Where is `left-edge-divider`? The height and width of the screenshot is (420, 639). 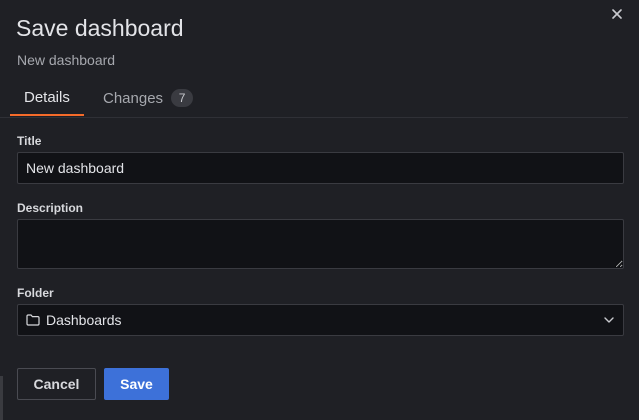 left-edge-divider is located at coordinates (1, 398).